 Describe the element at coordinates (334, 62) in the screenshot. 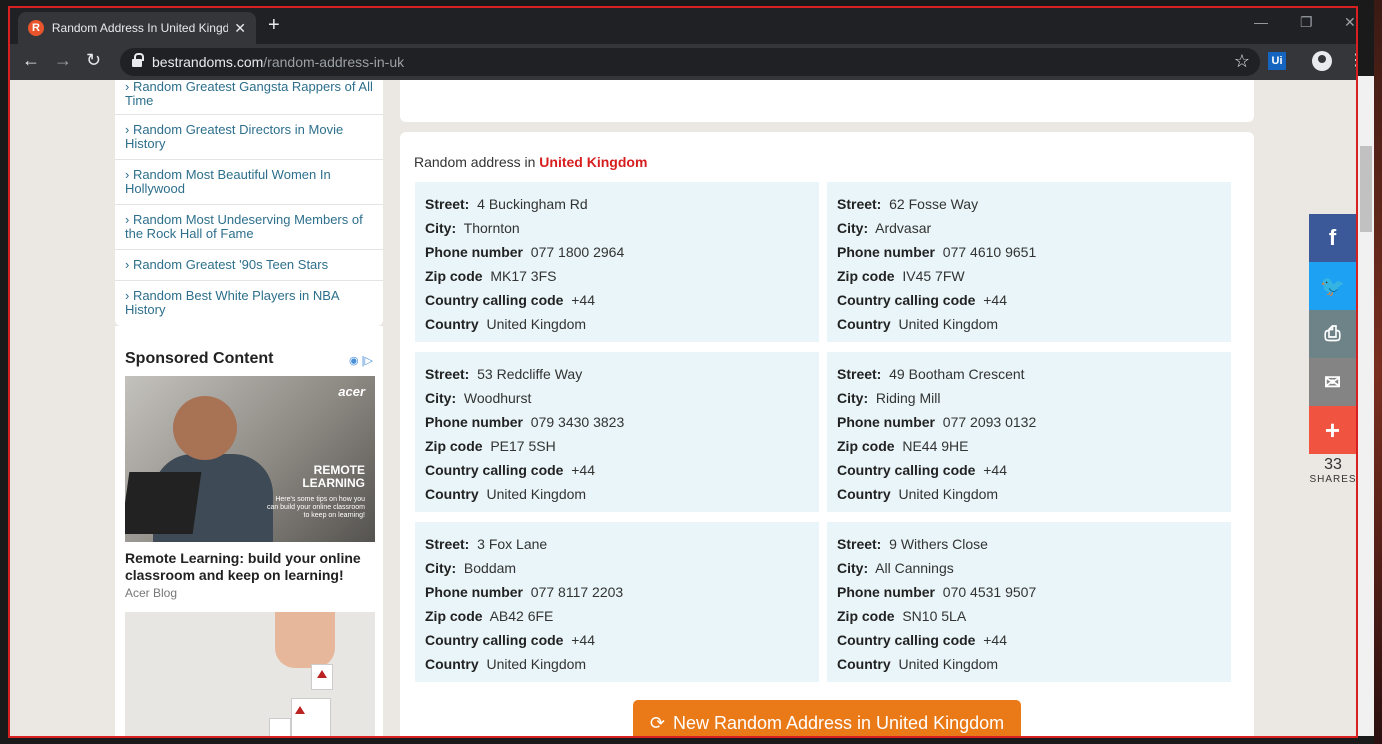

I see `url-path: /random-address-in-uk` at that location.